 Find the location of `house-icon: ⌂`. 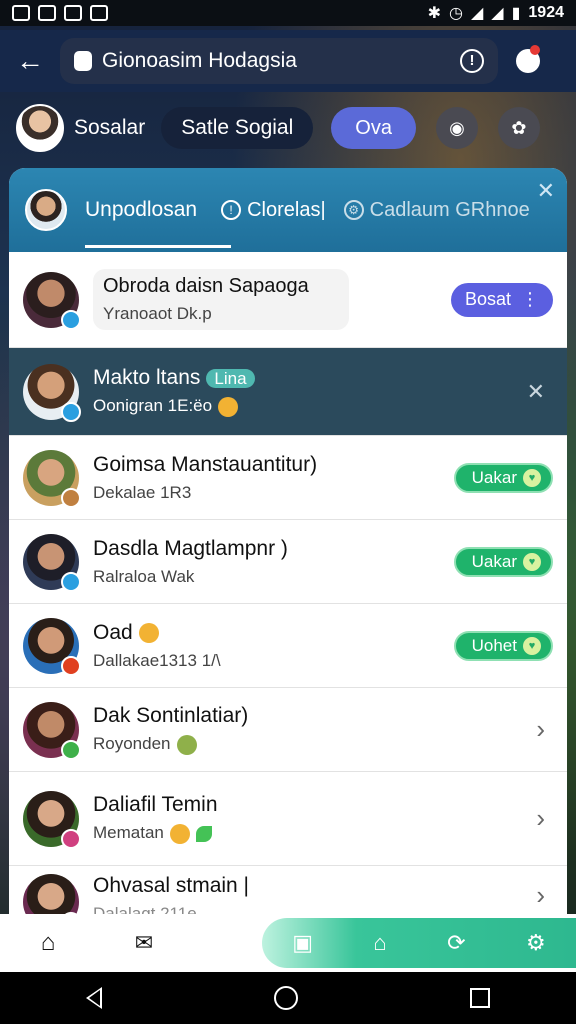

house-icon: ⌂ is located at coordinates (379, 943).